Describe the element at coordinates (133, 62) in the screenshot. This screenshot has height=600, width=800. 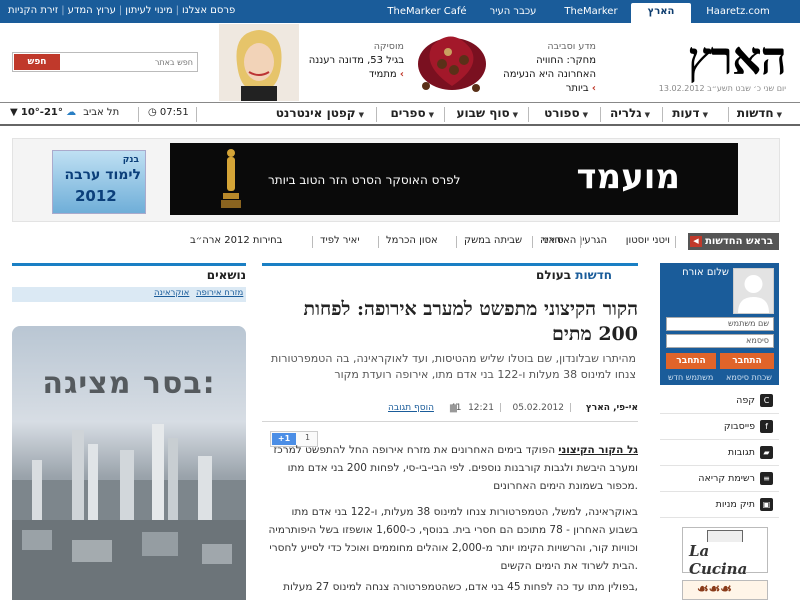
I see `search-input` at that location.